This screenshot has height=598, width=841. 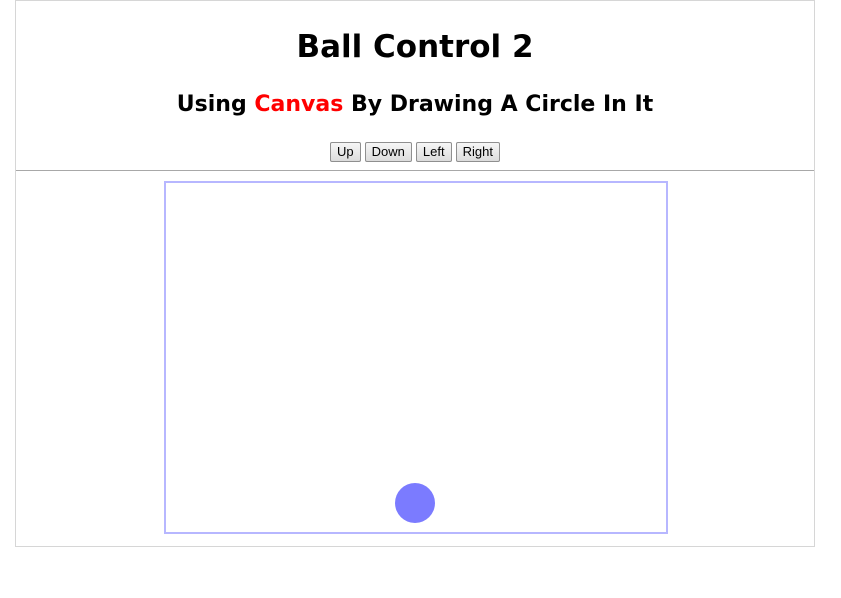 I want to click on subtitle-prefix: Using, so click(x=215, y=104).